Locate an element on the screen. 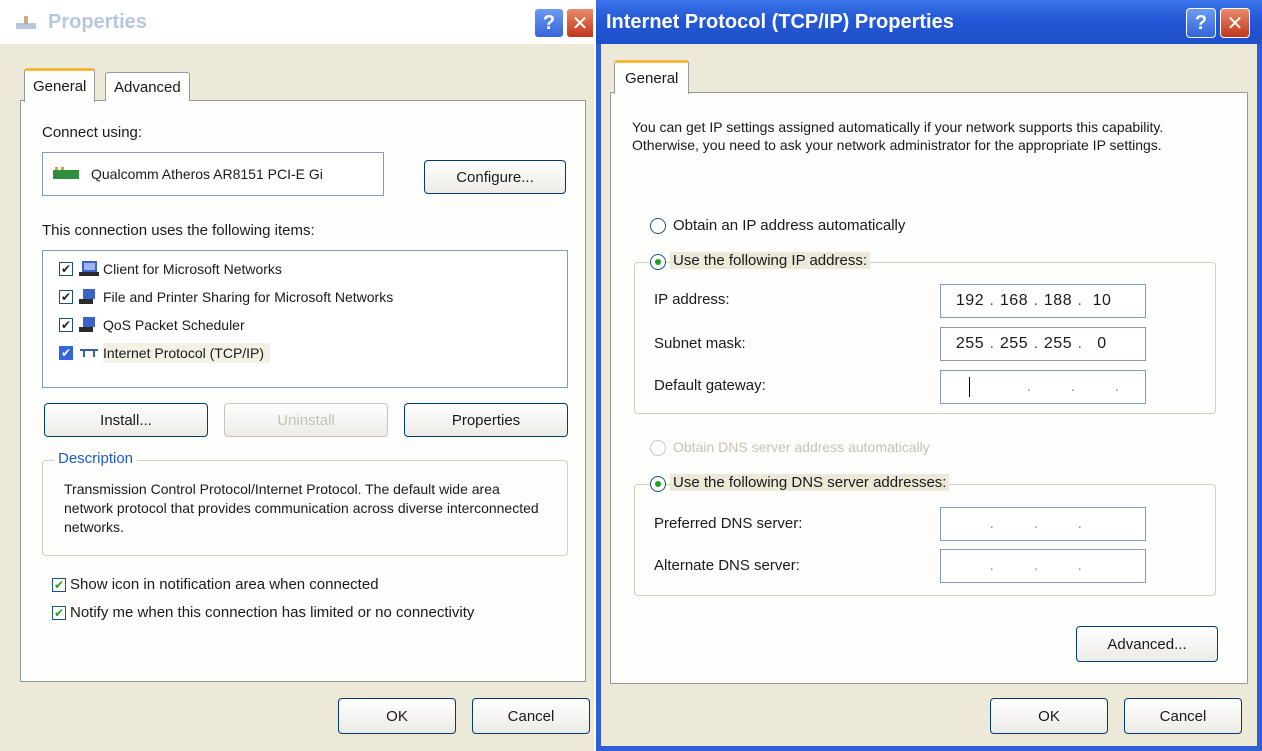  properties-titlebar: Properties ? ✕ is located at coordinates (297, 22).